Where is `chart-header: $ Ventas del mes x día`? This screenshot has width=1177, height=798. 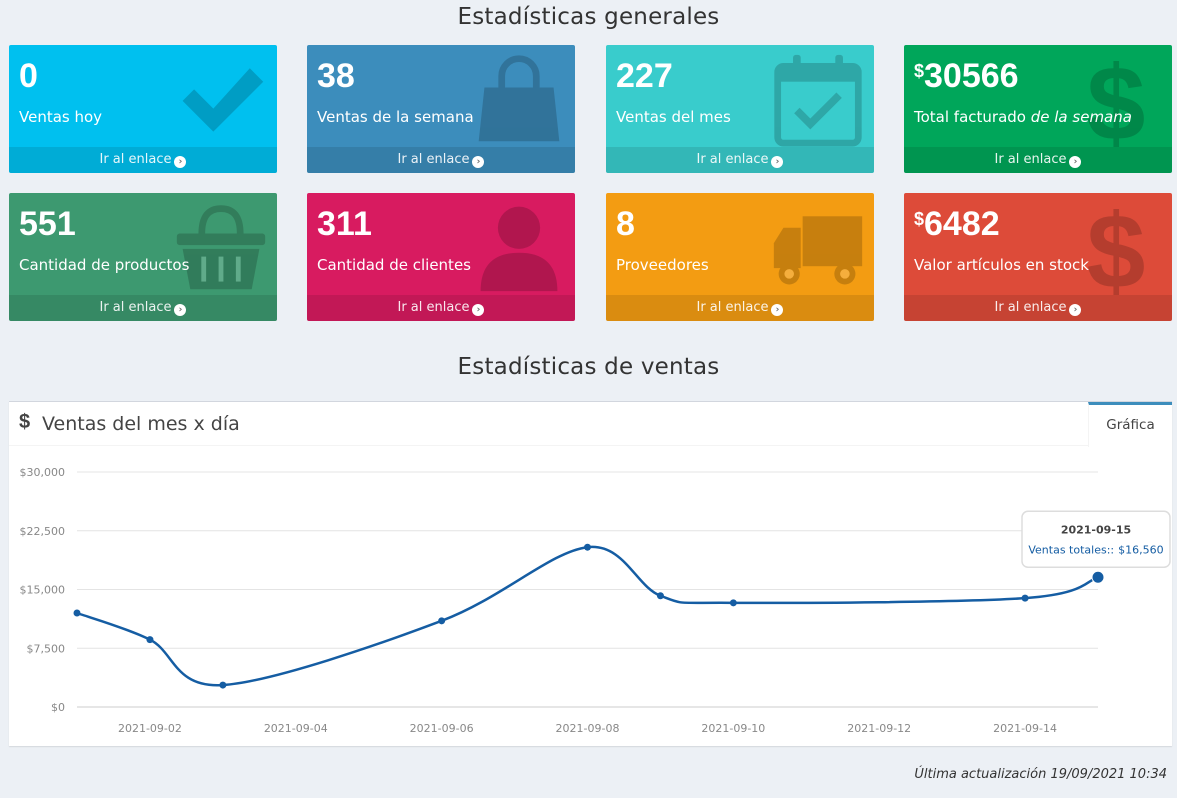
chart-header: $ Ventas del mes x día is located at coordinates (590, 424).